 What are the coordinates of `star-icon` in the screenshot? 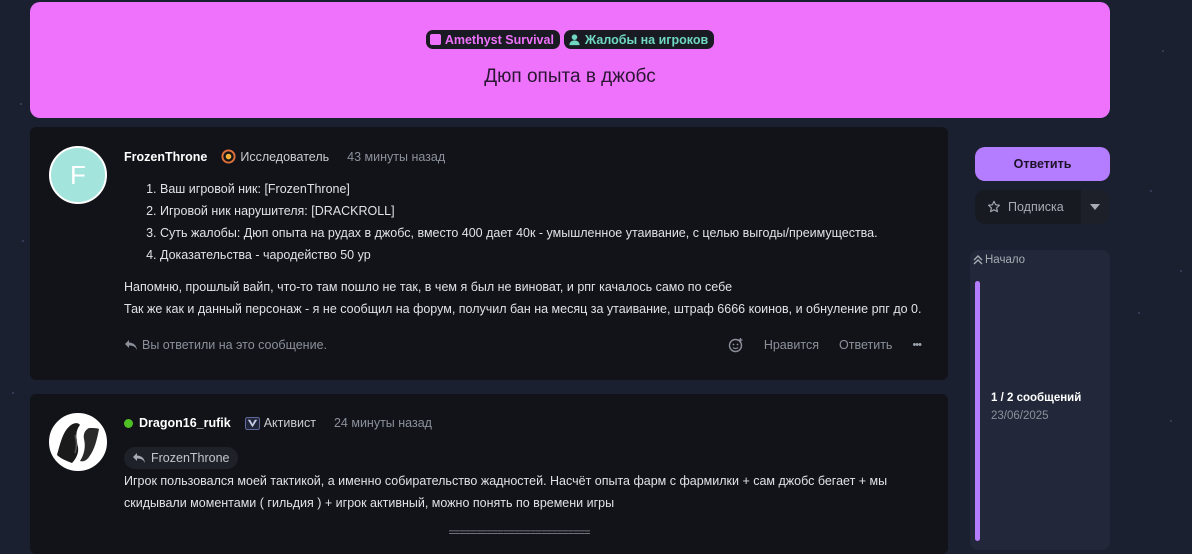 It's located at (994, 206).